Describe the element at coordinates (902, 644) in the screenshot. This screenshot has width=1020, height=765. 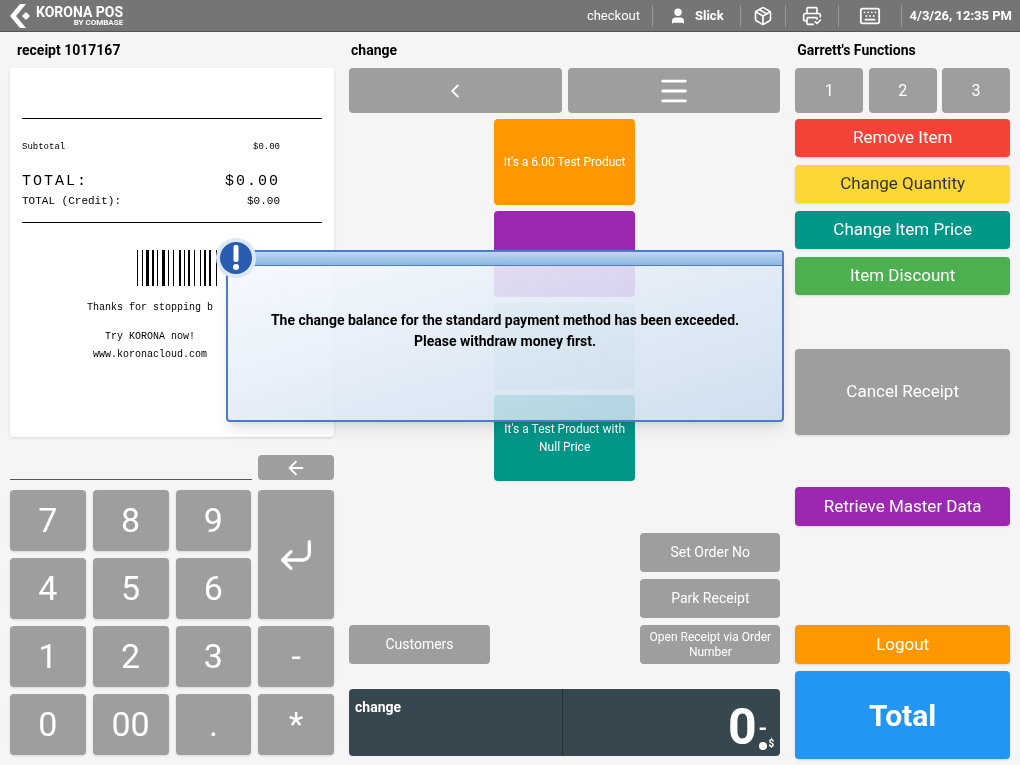
I see `logout-button: Logout` at that location.